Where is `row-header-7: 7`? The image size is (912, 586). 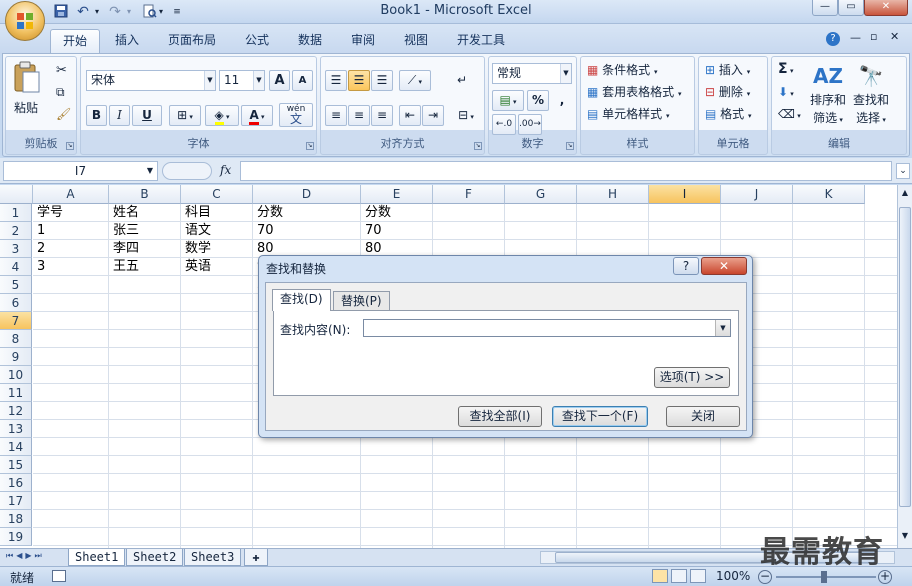 row-header-7: 7 is located at coordinates (16, 321).